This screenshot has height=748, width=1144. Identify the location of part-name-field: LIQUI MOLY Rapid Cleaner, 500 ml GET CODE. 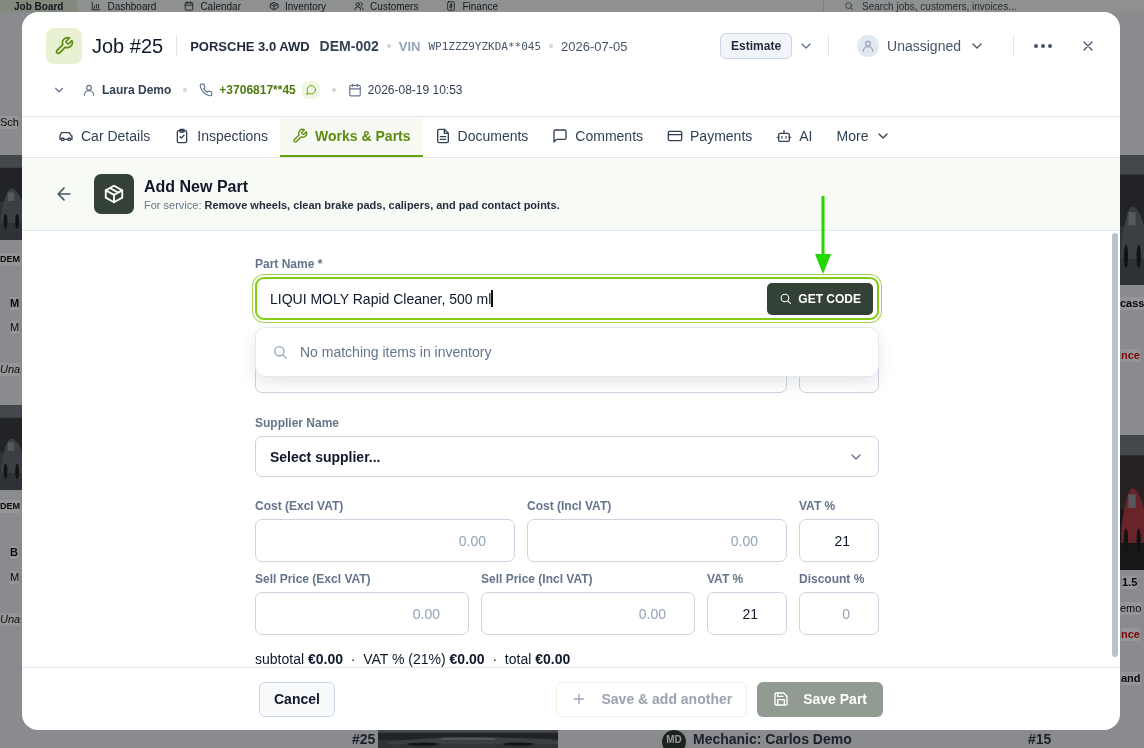
(567, 299).